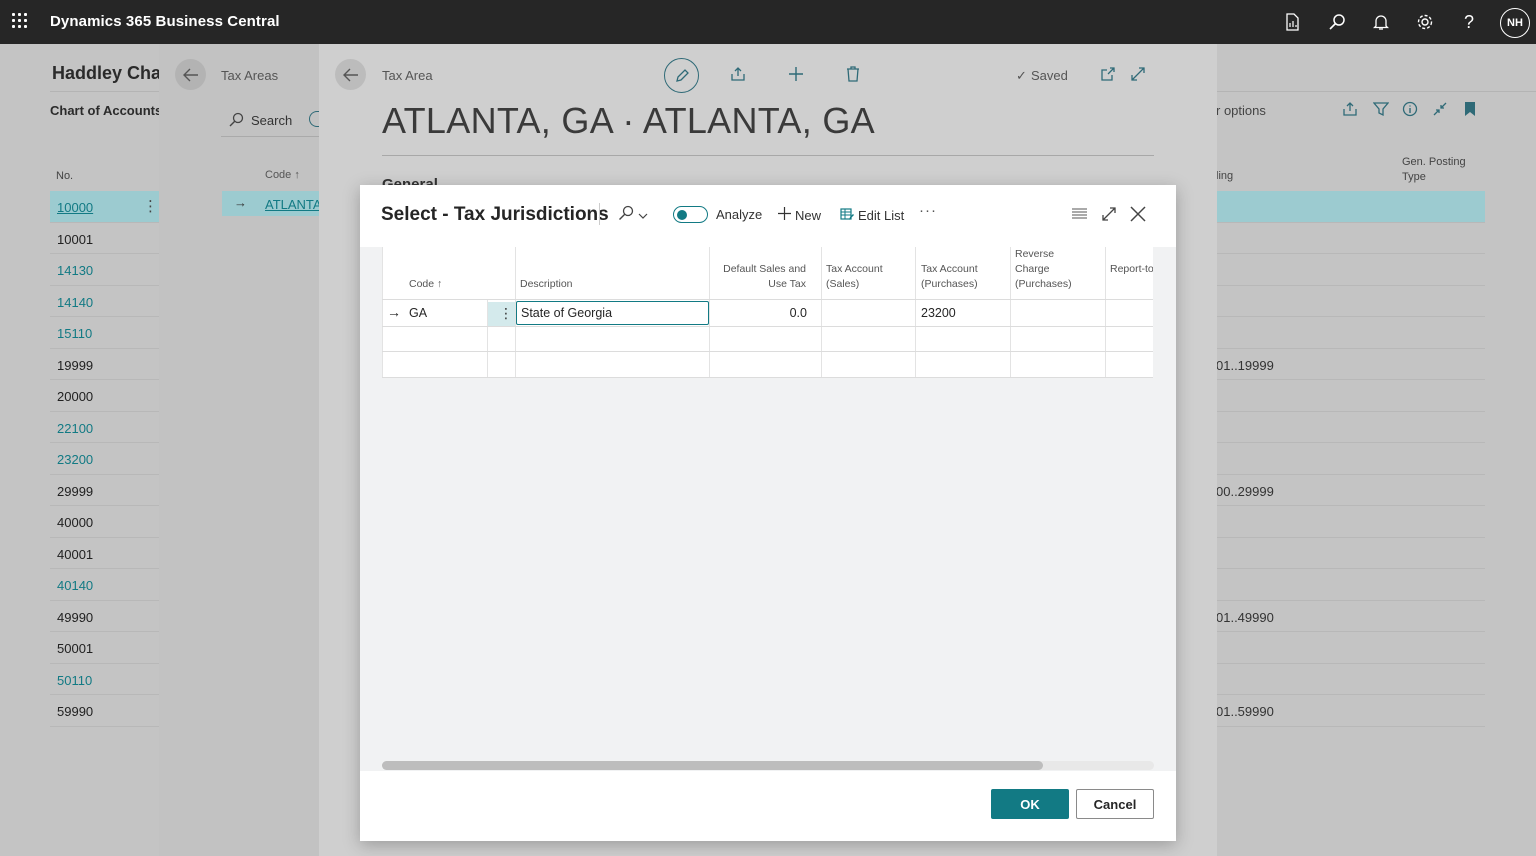 This screenshot has height=856, width=1536. What do you see at coordinates (1131, 269) in the screenshot?
I see `column-header-report-to-jurisdiction: Report-to Jurisdiction` at bounding box center [1131, 269].